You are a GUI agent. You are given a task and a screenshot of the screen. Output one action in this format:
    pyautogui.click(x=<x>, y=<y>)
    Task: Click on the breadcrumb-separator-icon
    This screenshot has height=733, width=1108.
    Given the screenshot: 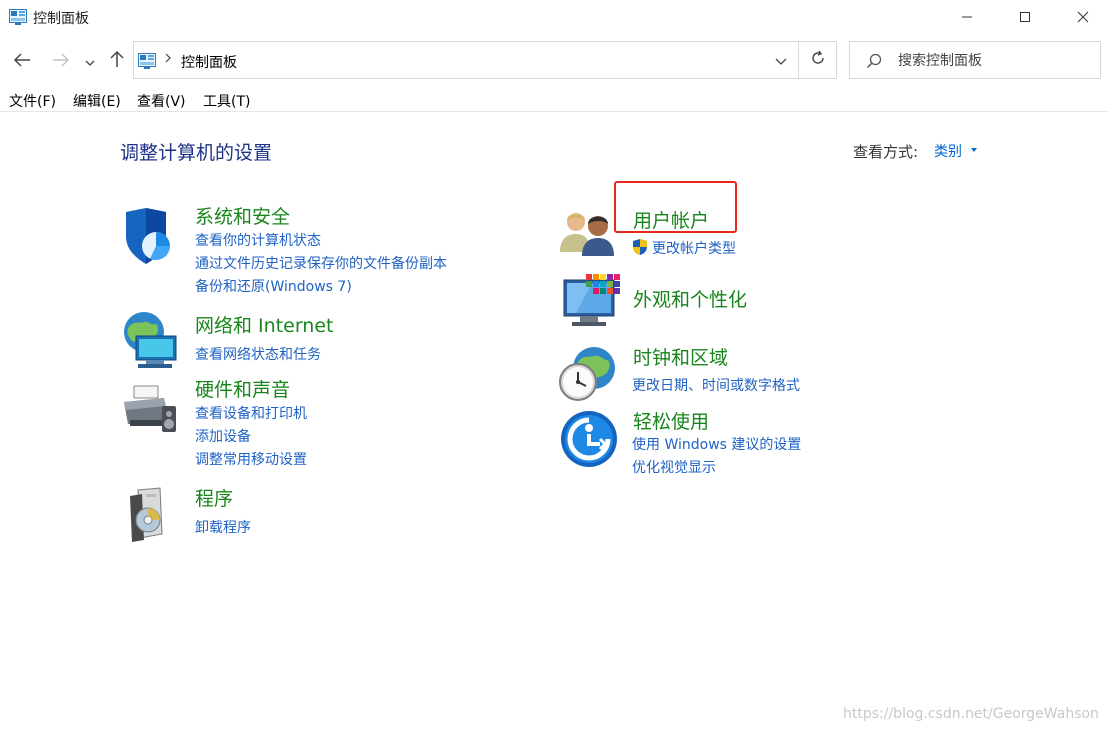 What is the action you would take?
    pyautogui.click(x=168, y=60)
    